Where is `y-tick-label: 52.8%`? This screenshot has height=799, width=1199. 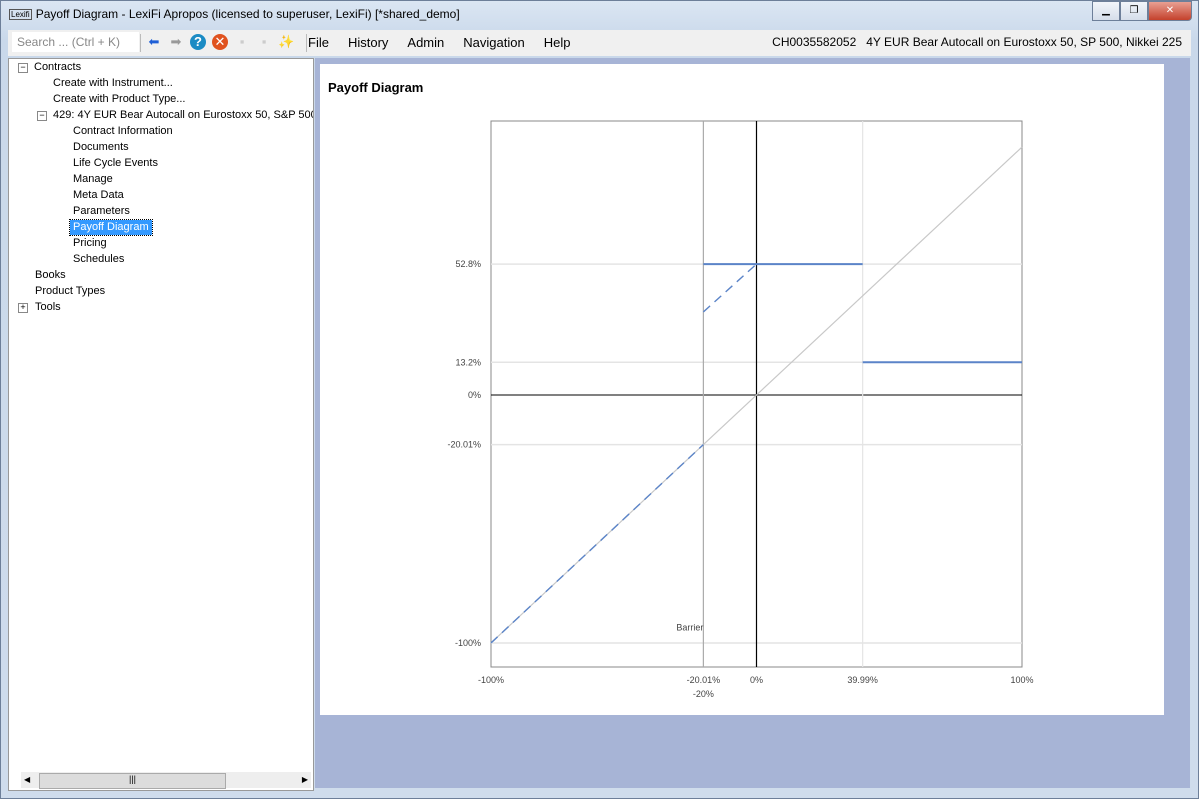
y-tick-label: 52.8% is located at coordinates (468, 264).